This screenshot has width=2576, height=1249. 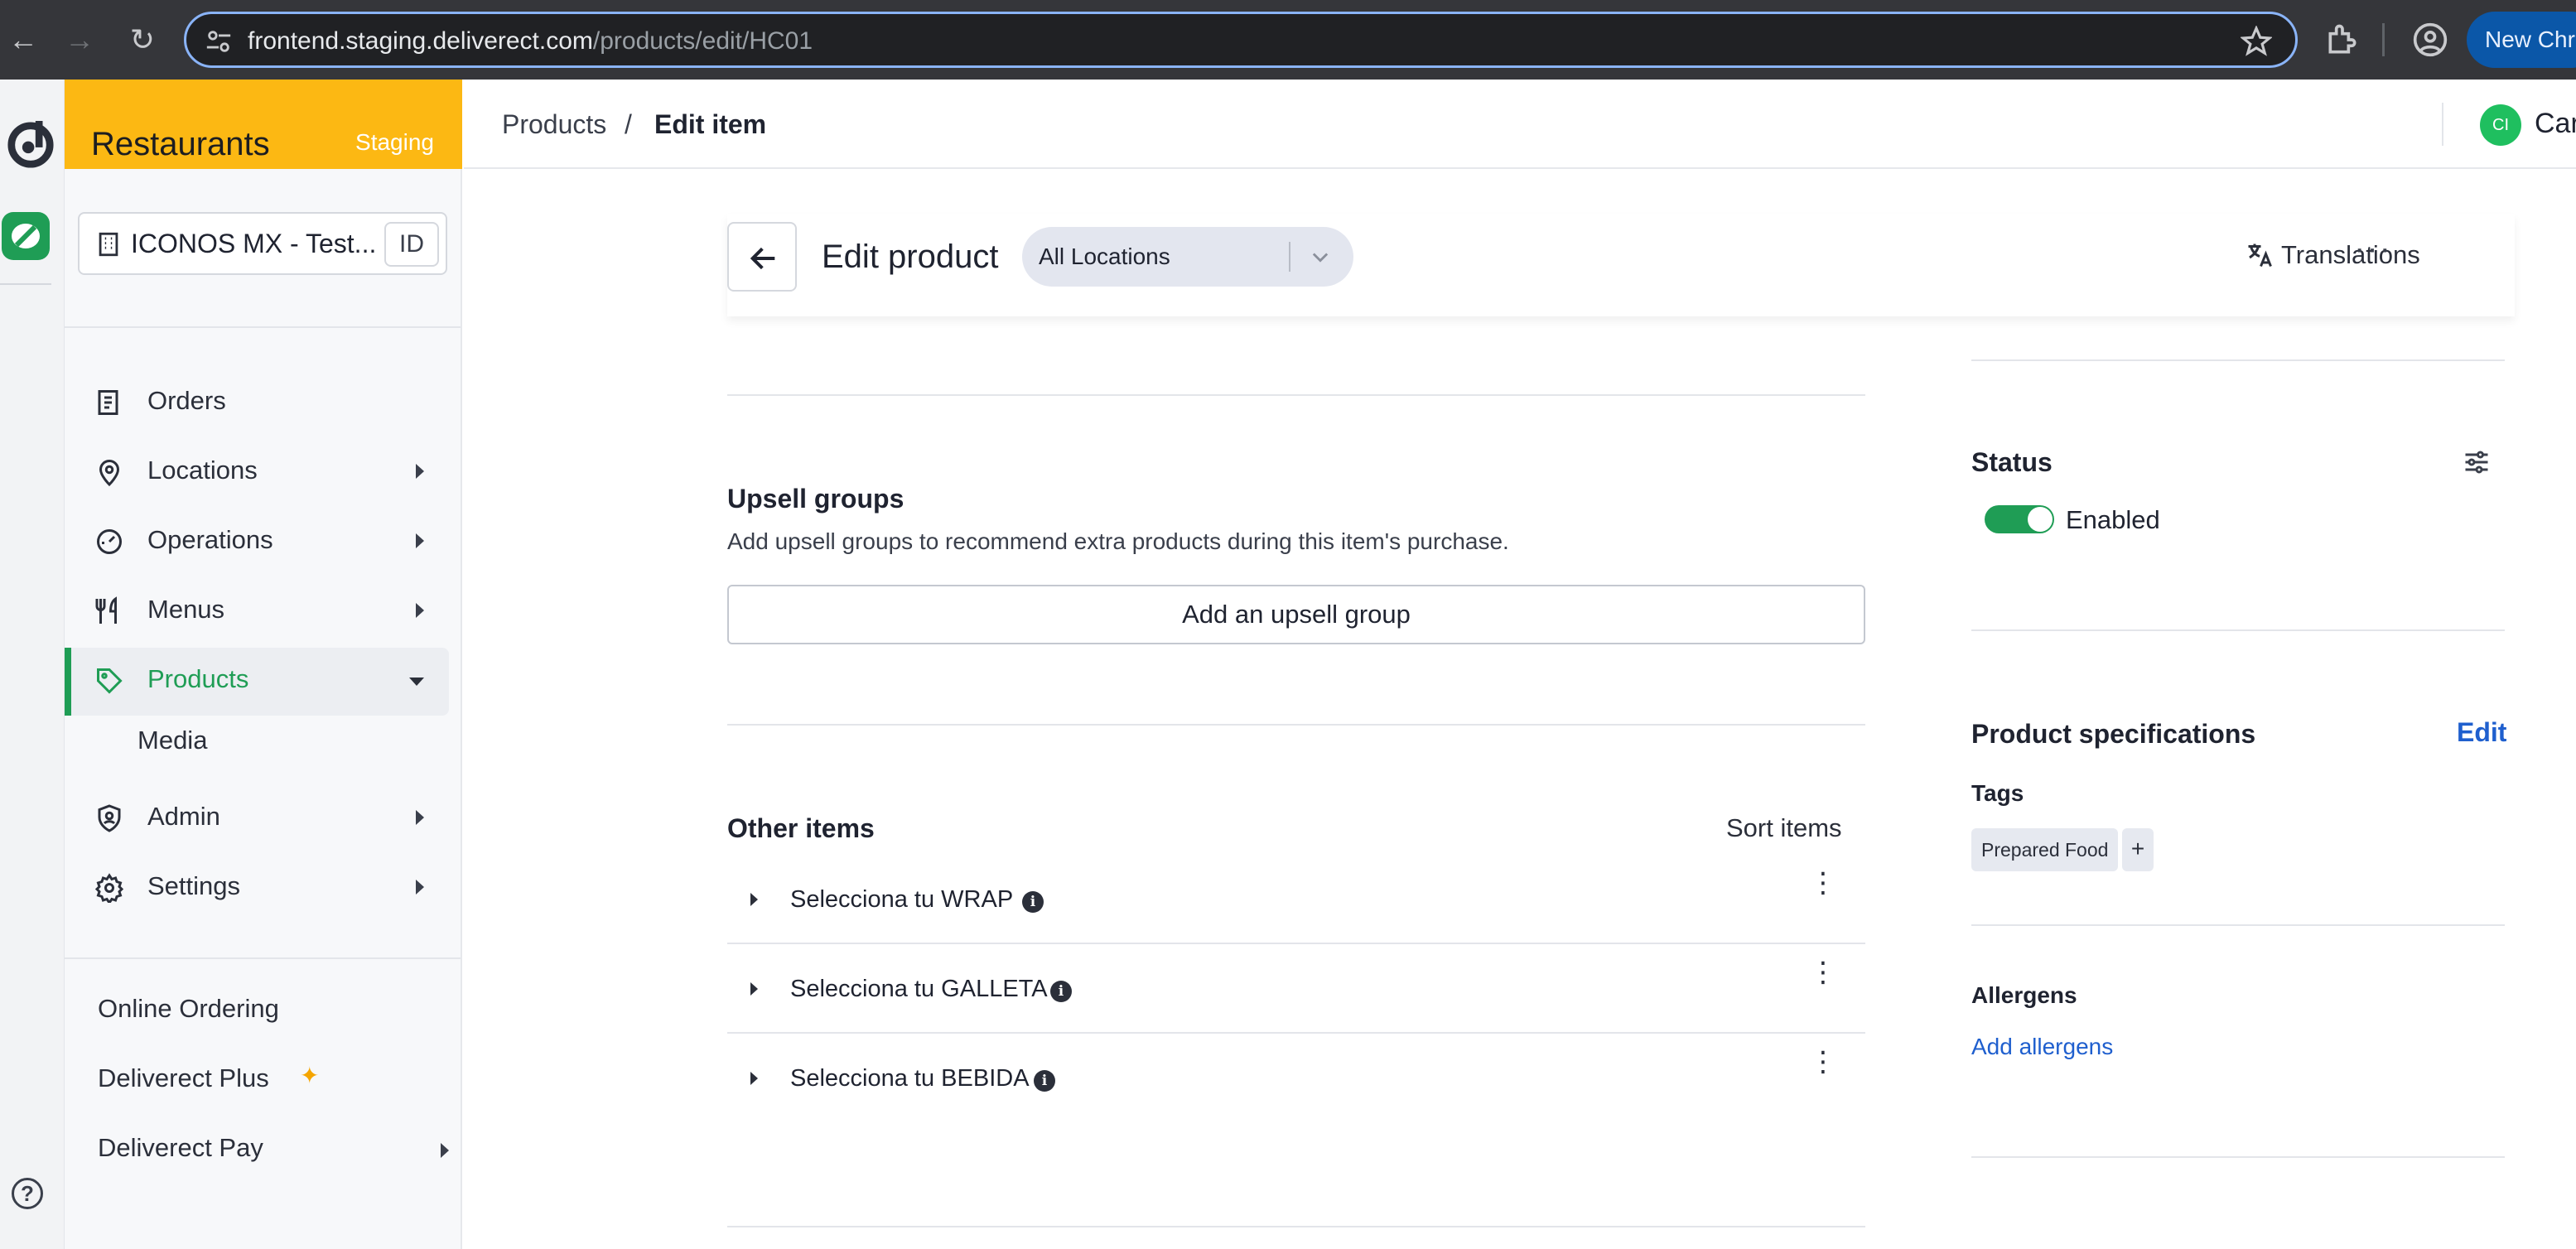 I want to click on sidebar-item-deliverect-pay: Deliverect Pay, so click(x=274, y=1148).